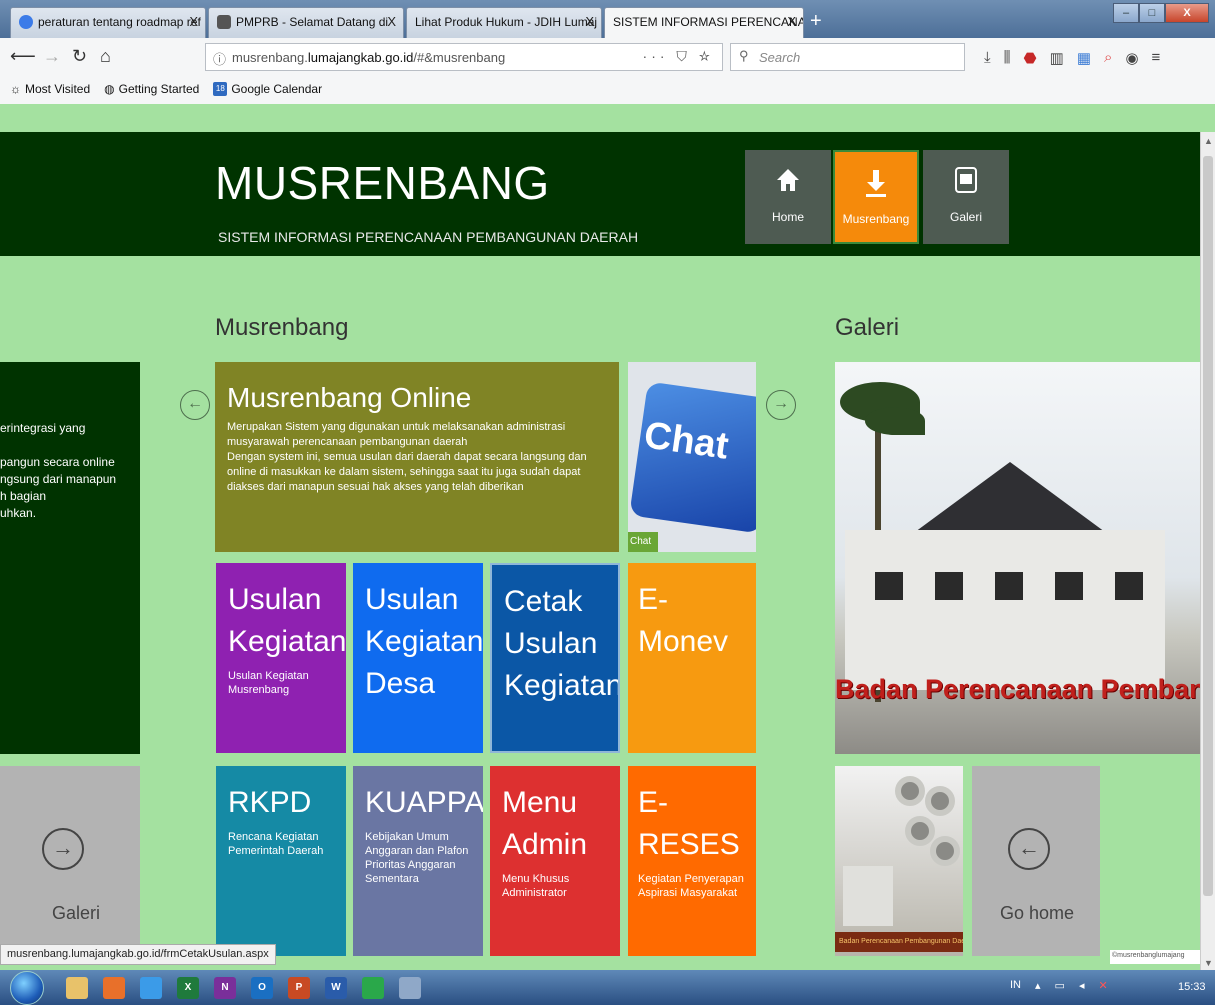  Describe the element at coordinates (1208, 141) in the screenshot. I see `scroll-up-icon: ▲` at that location.